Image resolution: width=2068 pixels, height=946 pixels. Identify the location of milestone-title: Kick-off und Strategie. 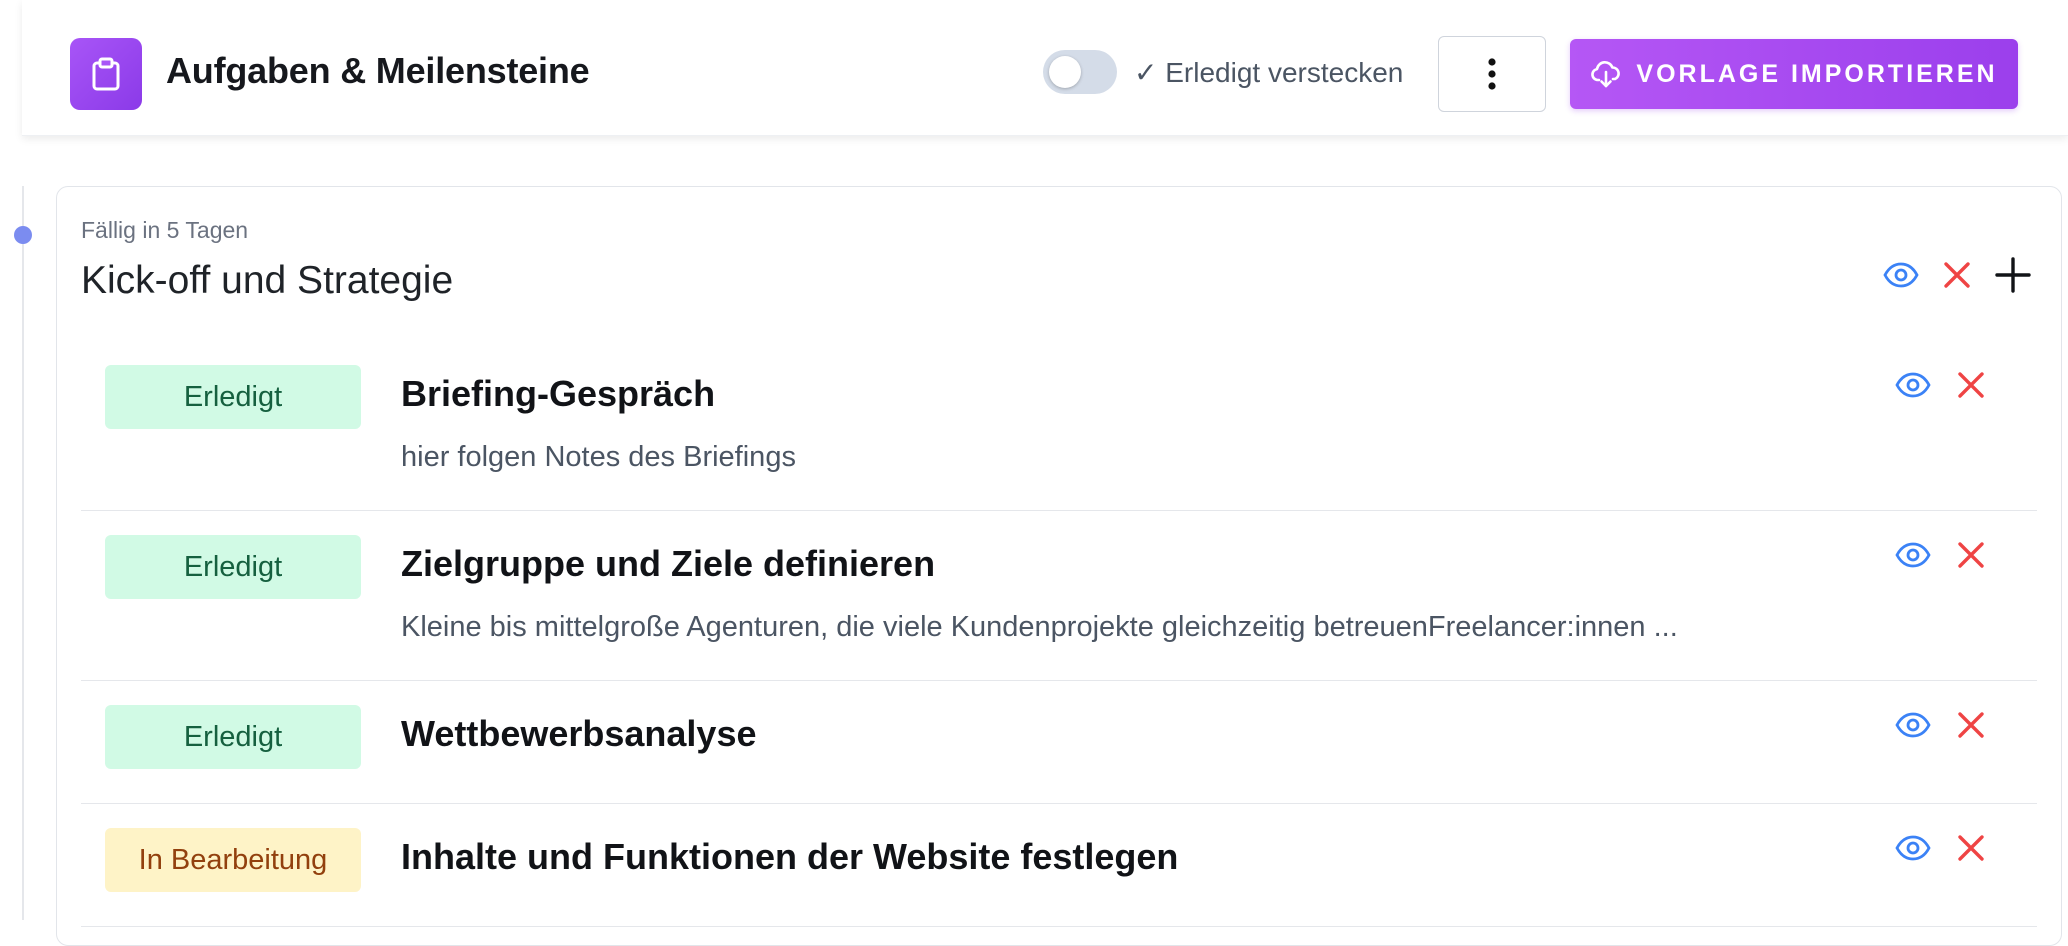
(267, 280).